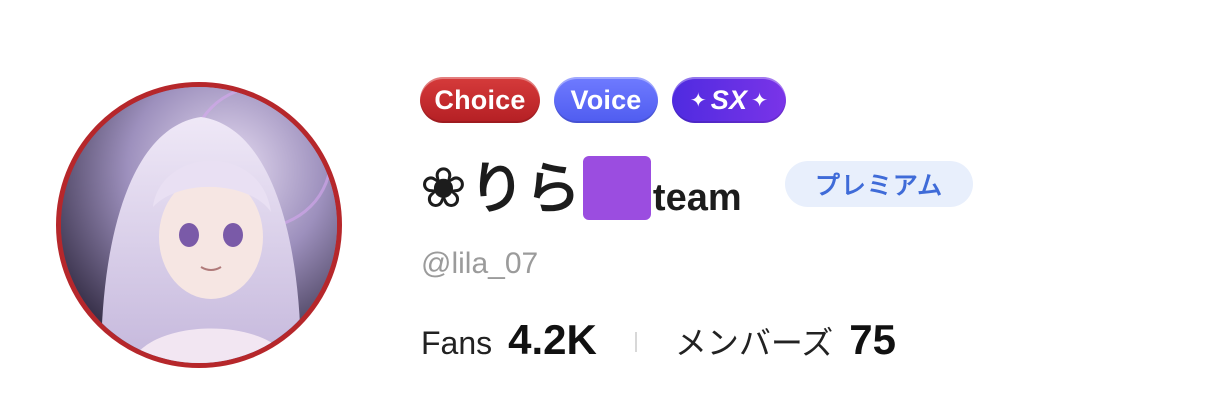  I want to click on sx-badge-label: SX, so click(729, 99).